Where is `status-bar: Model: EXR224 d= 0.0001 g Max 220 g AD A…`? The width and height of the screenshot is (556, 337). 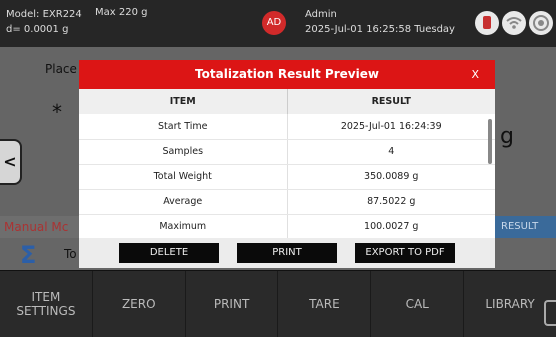
status-bar: Model: EXR224 d= 0.0001 g Max 220 g AD A… is located at coordinates (278, 23).